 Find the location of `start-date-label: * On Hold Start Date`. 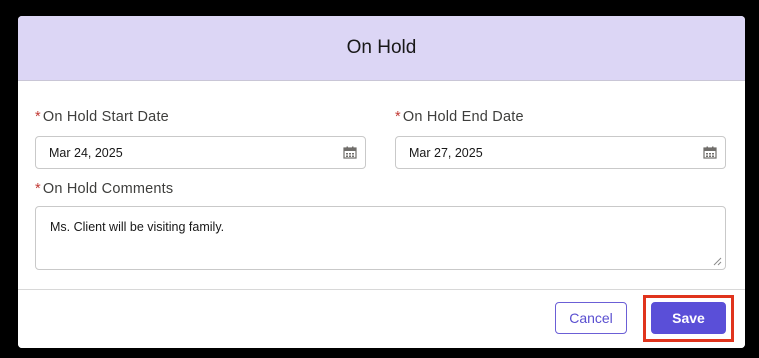

start-date-label: * On Hold Start Date is located at coordinates (102, 117).